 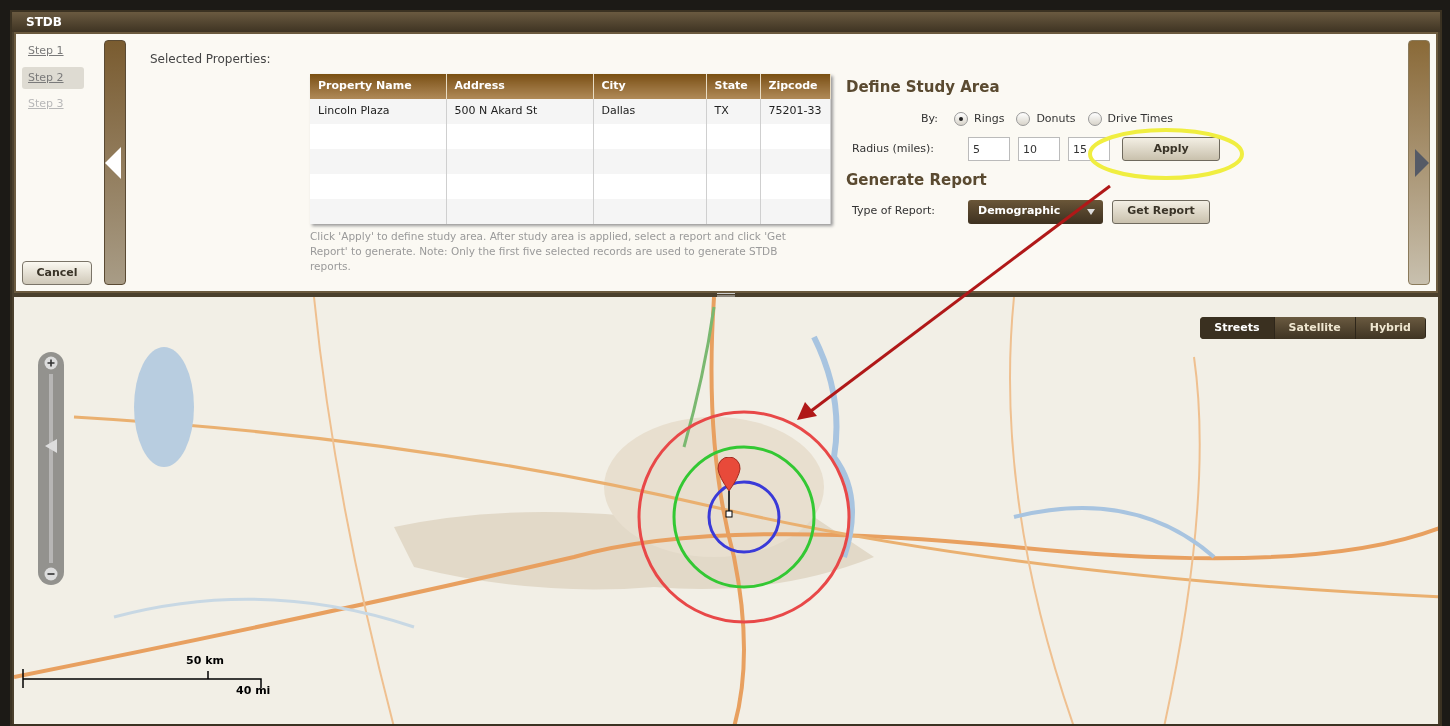 What do you see at coordinates (548, 251) in the screenshot?
I see `instruction-note: Click 'Apply' to define study area. After study area is applied, select a report and click 'Get Report' to generate. Note: Only the first five selected records are used to generate STDB reports.` at bounding box center [548, 251].